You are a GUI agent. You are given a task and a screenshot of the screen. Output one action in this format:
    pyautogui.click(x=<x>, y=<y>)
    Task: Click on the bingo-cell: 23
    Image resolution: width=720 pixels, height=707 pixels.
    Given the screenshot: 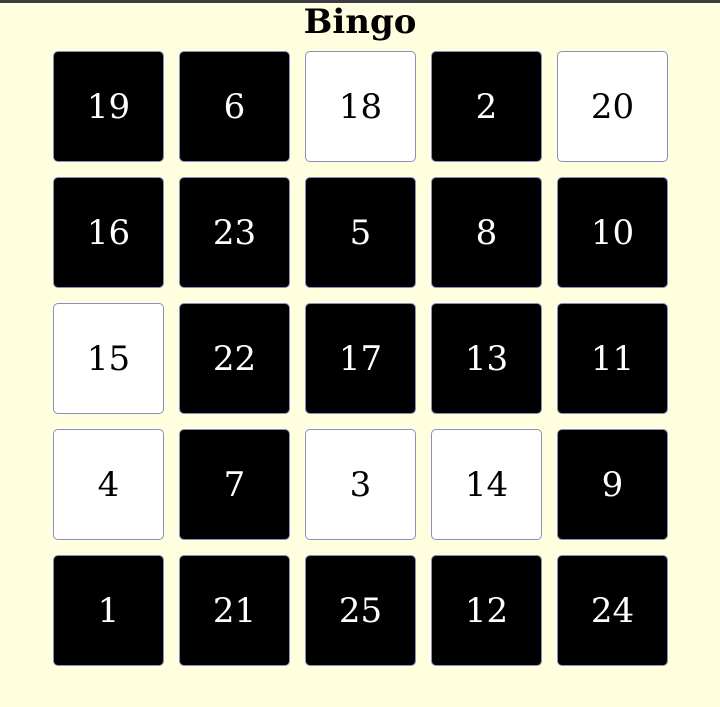 What is the action you would take?
    pyautogui.click(x=234, y=232)
    